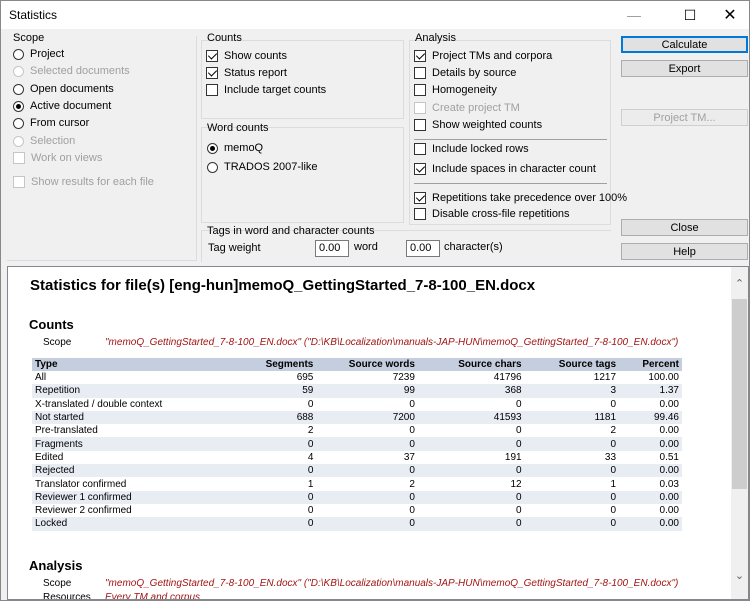 This screenshot has width=750, height=601. I want to click on column-header-source-tags: Source tags, so click(572, 364).